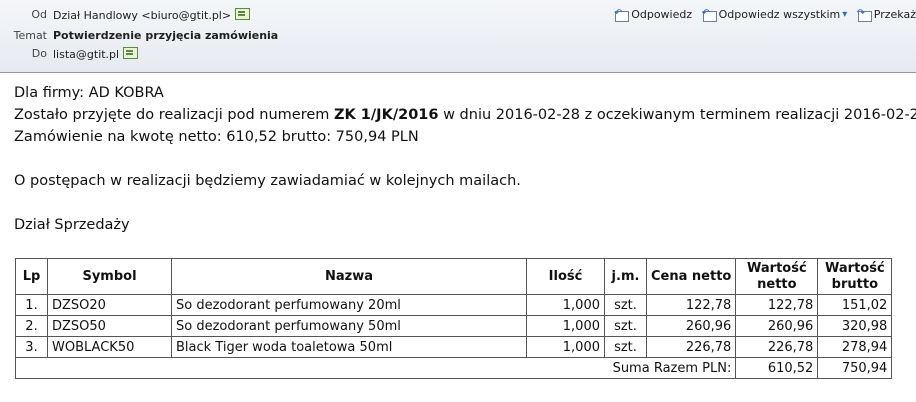 The image size is (916, 402). What do you see at coordinates (844, 14) in the screenshot?
I see `chevron-down-icon: ▾` at bounding box center [844, 14].